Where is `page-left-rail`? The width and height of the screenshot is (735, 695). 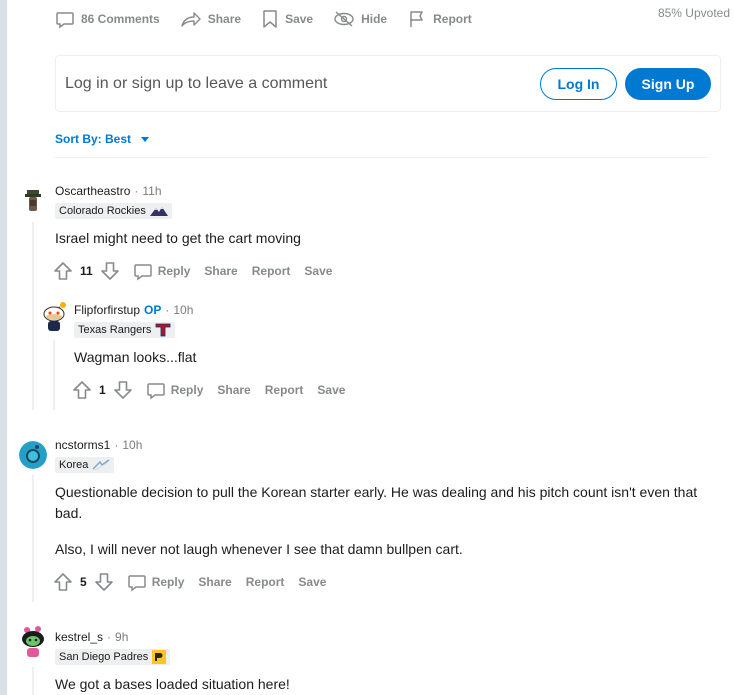 page-left-rail is located at coordinates (3, 347).